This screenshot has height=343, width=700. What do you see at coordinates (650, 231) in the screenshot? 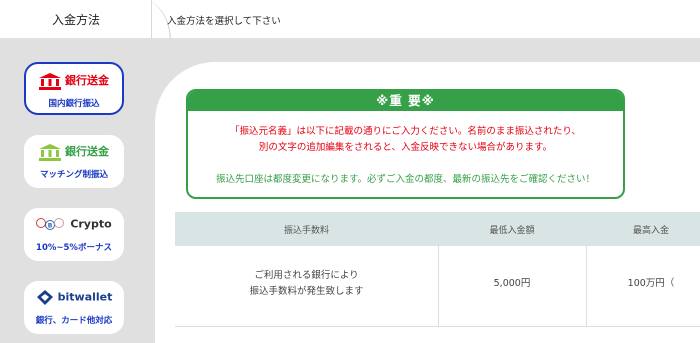
I see `header-max-deposit: 最高入金` at bounding box center [650, 231].